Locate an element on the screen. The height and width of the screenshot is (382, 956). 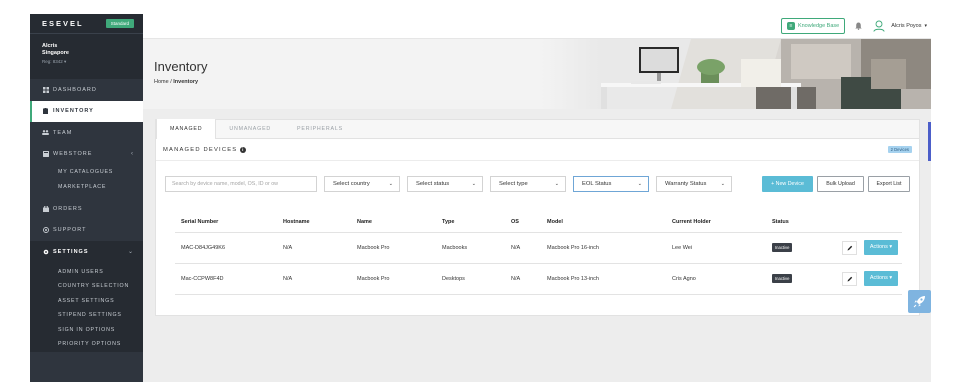
column-header-serial: Serial Number is located at coordinates (226, 223).